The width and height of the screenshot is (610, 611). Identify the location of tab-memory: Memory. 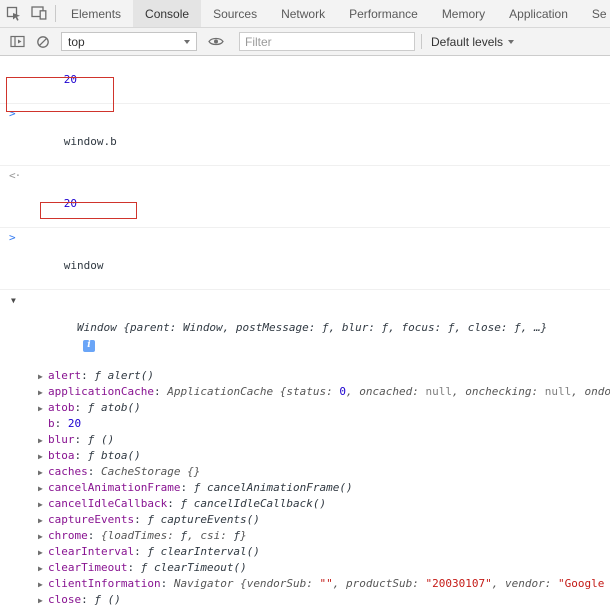
(463, 13).